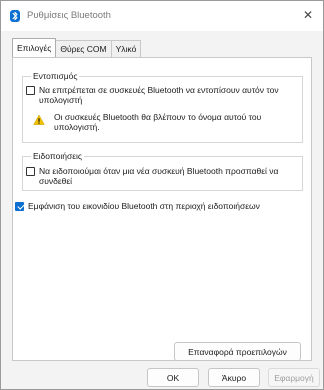 The image size is (324, 390). I want to click on tab-hardware: Υλικό, so click(126, 48).